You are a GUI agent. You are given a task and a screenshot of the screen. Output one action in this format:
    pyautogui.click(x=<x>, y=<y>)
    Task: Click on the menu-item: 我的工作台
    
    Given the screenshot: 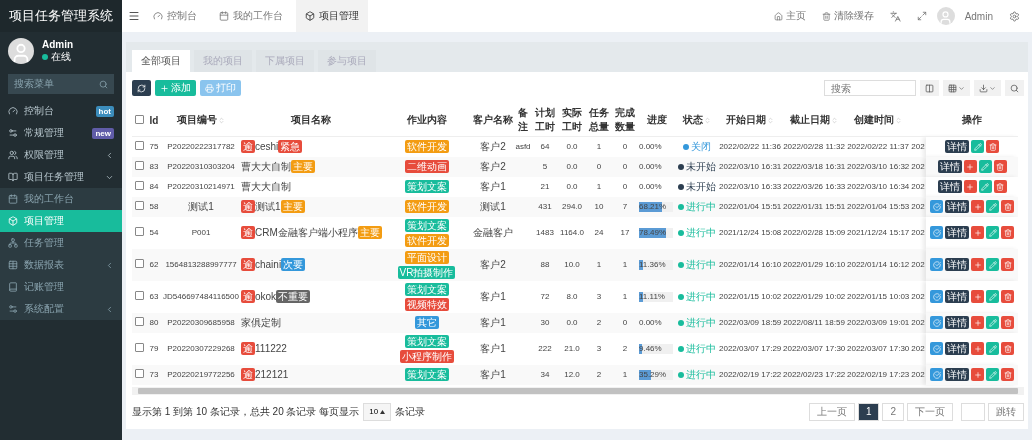 What is the action you would take?
    pyautogui.click(x=61, y=199)
    